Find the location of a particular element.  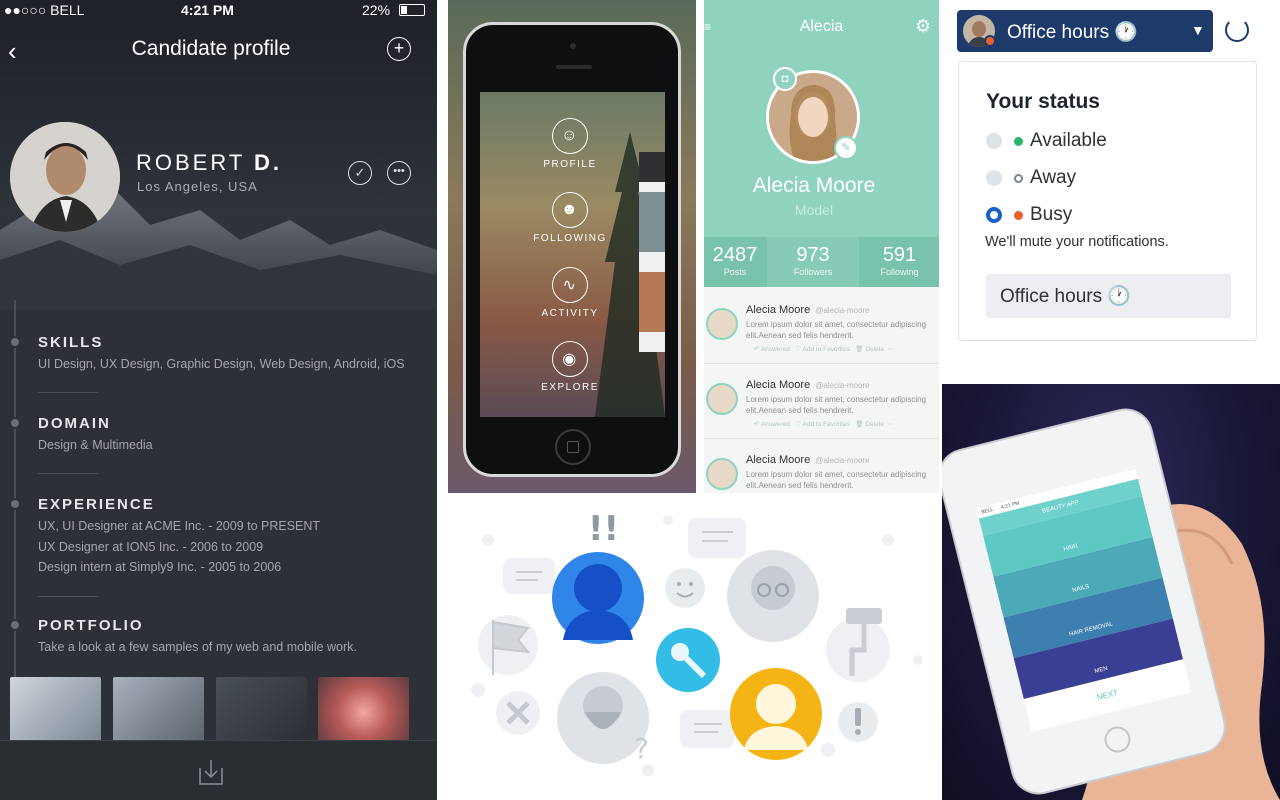

option-busy: Busy is located at coordinates (1051, 215).